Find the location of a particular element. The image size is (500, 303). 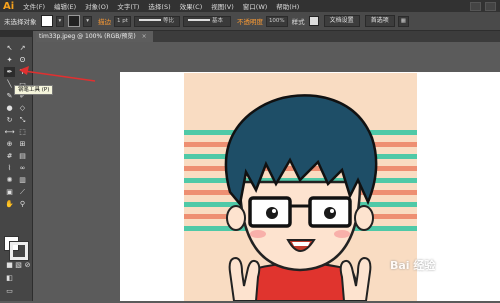

red-arrow-head is located at coordinates (24, 70).